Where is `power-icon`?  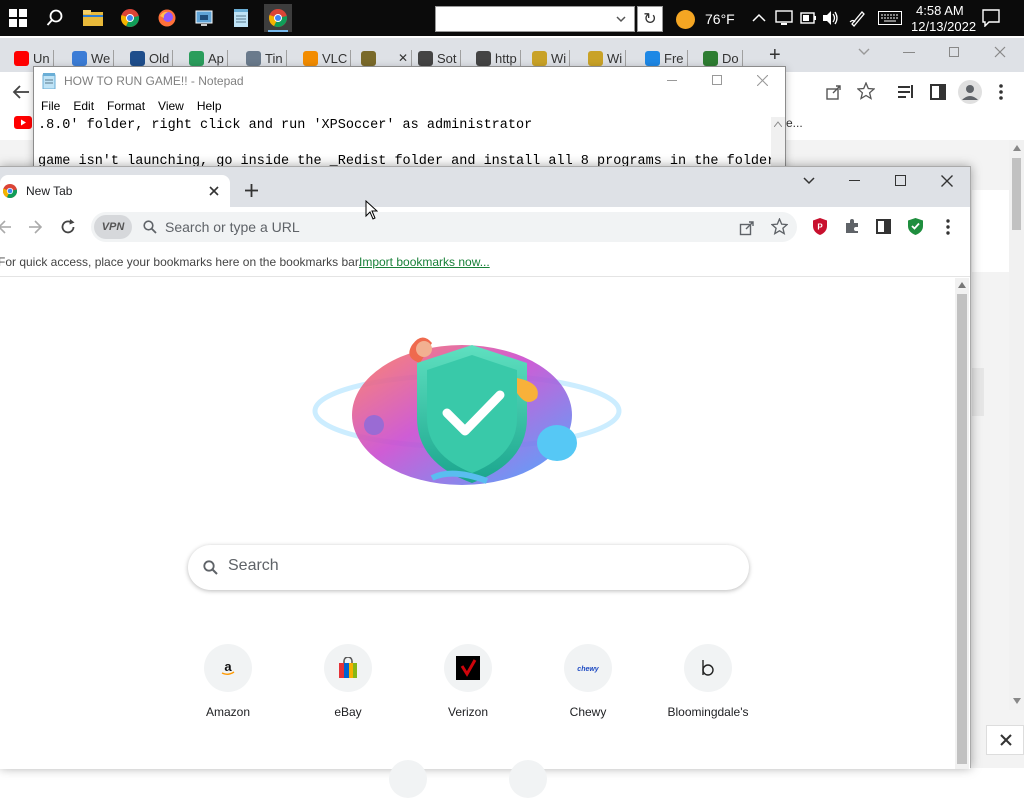
power-icon is located at coordinates (809, 18).